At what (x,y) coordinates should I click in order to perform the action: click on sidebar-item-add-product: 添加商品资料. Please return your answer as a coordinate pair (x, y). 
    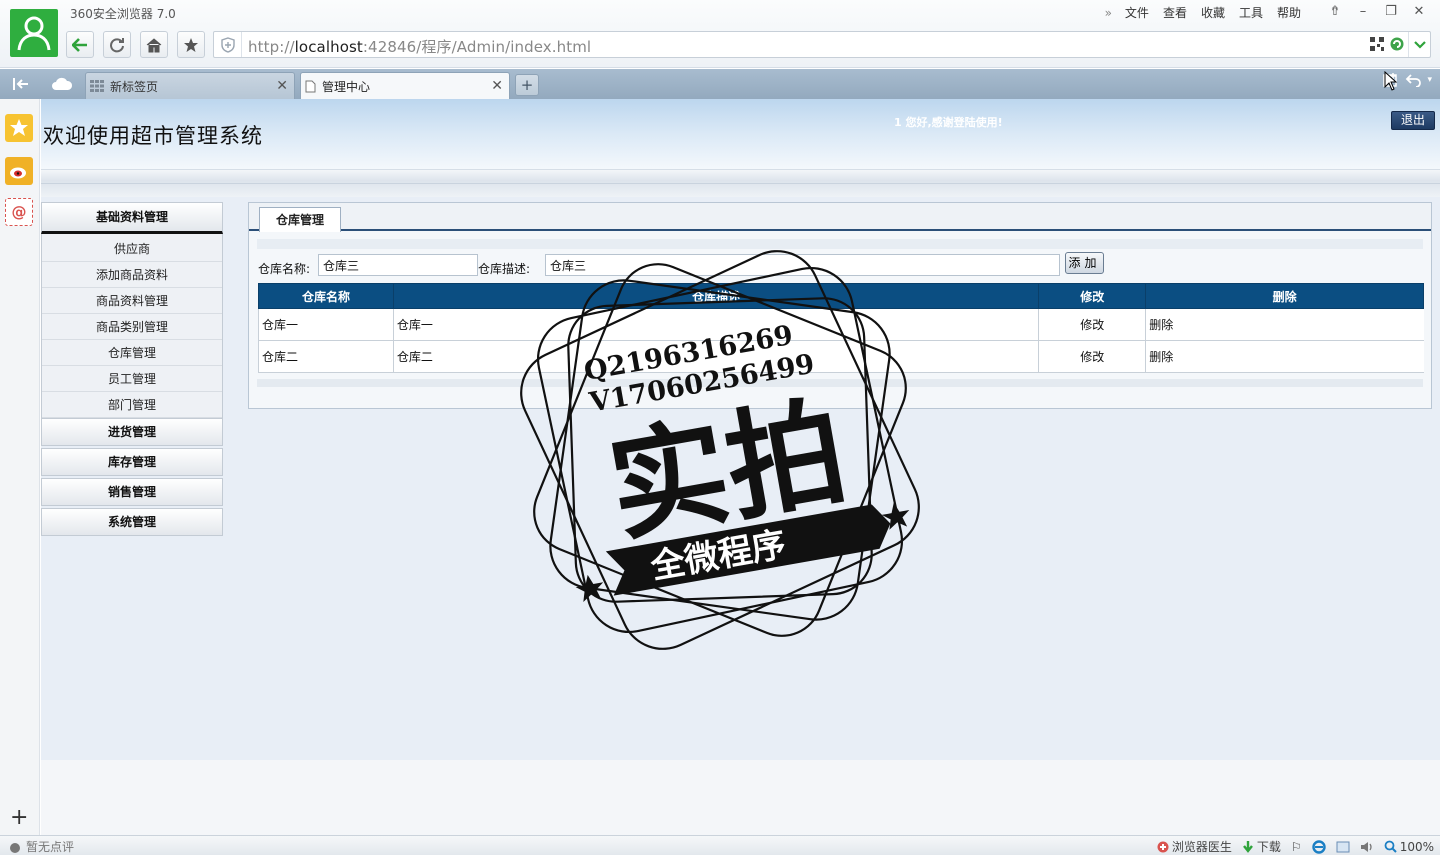
    Looking at the image, I should click on (132, 275).